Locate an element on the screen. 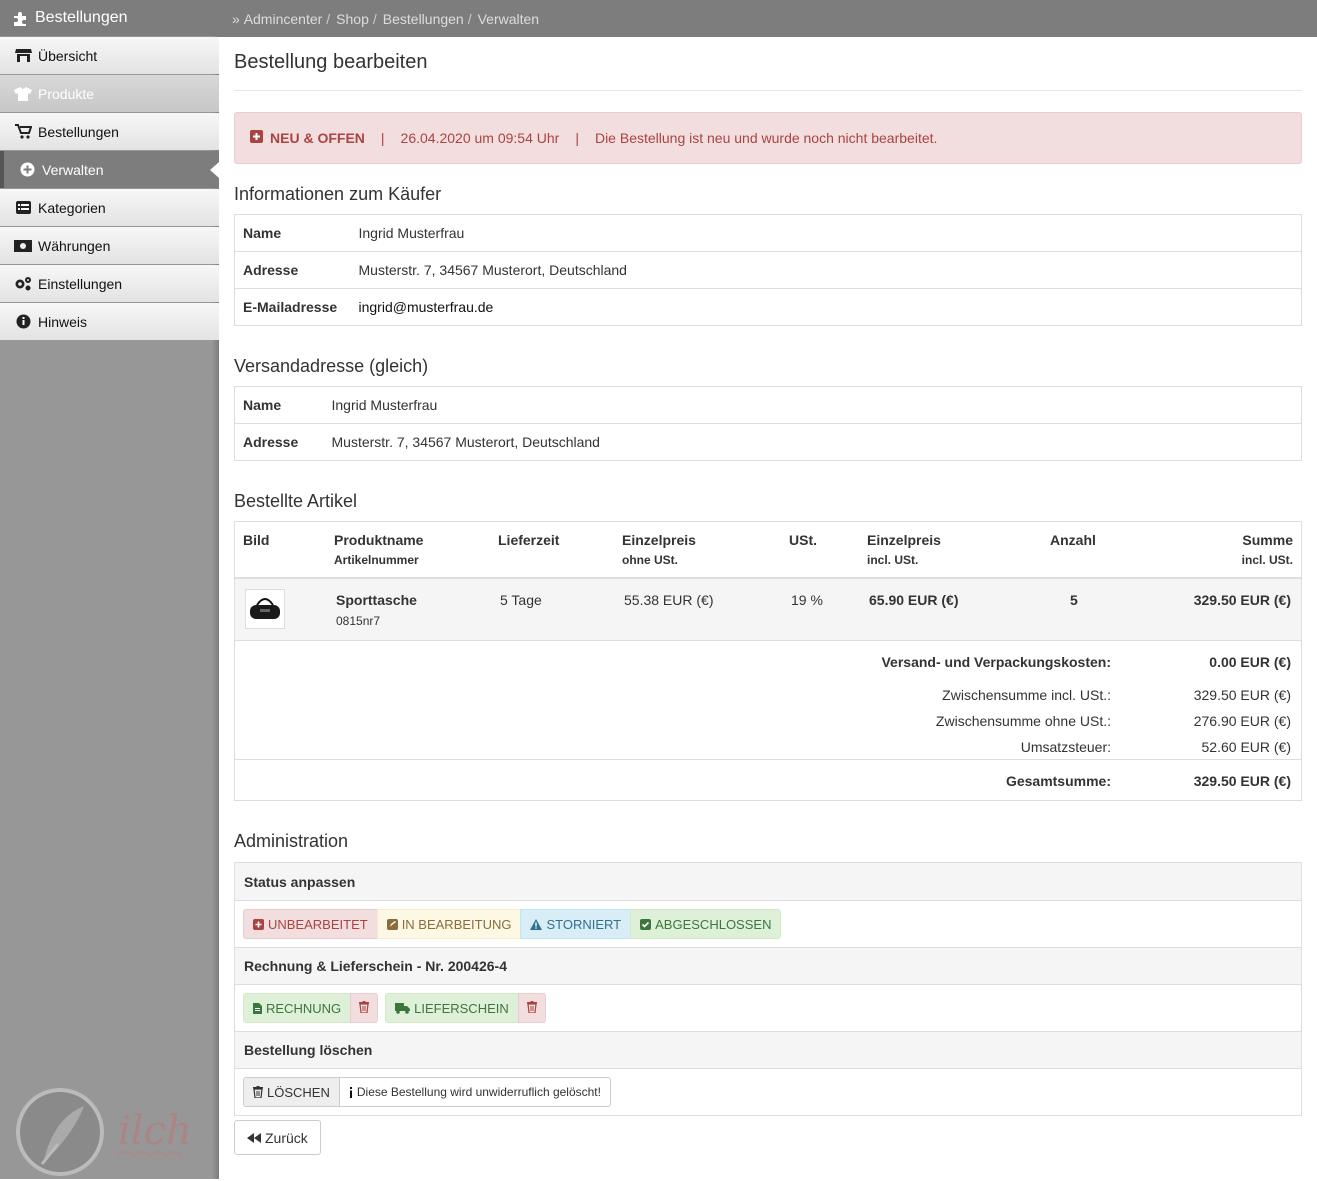 The height and width of the screenshot is (1181, 1317). money-icon is located at coordinates (23, 246).